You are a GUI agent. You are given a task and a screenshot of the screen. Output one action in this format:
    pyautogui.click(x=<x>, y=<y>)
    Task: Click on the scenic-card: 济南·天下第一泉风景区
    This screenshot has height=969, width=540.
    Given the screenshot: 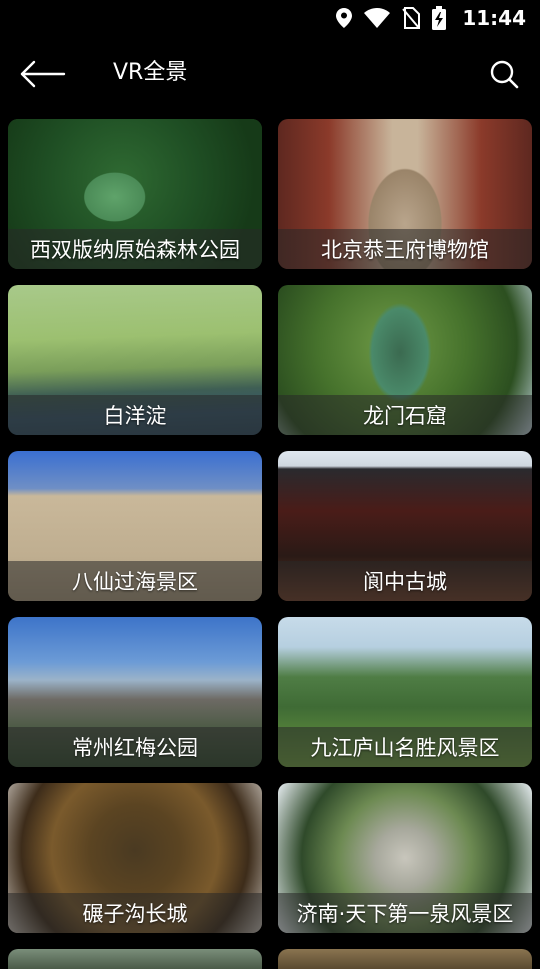 What is the action you would take?
    pyautogui.click(x=405, y=858)
    